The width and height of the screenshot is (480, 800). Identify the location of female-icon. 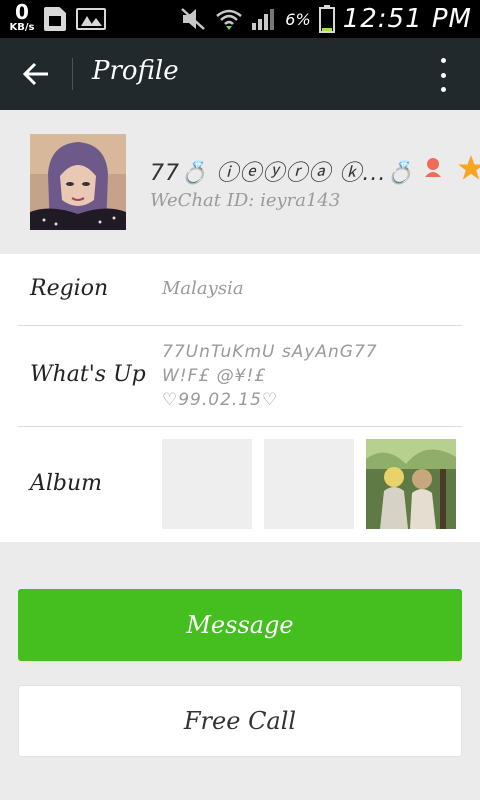
(433, 171).